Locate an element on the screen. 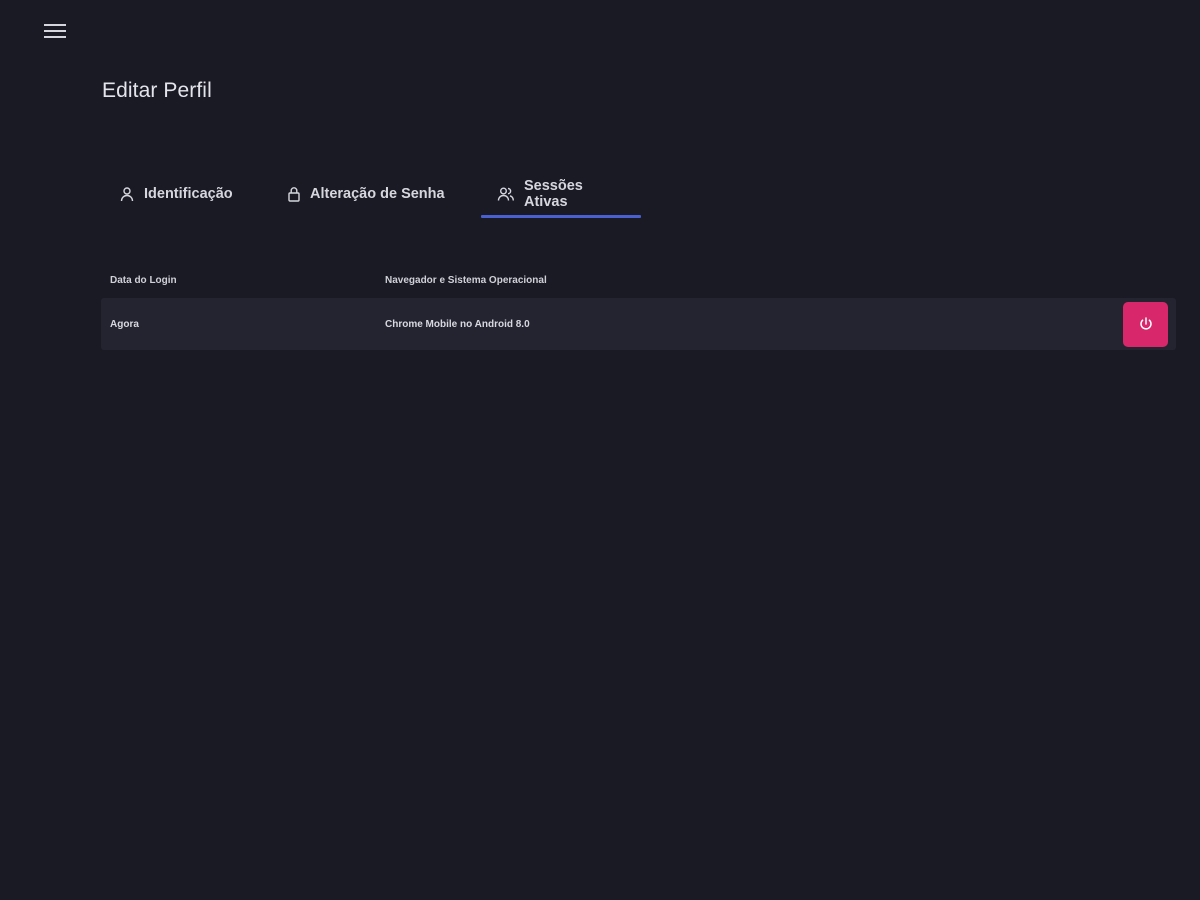 The height and width of the screenshot is (900, 1200). user-icon is located at coordinates (127, 194).